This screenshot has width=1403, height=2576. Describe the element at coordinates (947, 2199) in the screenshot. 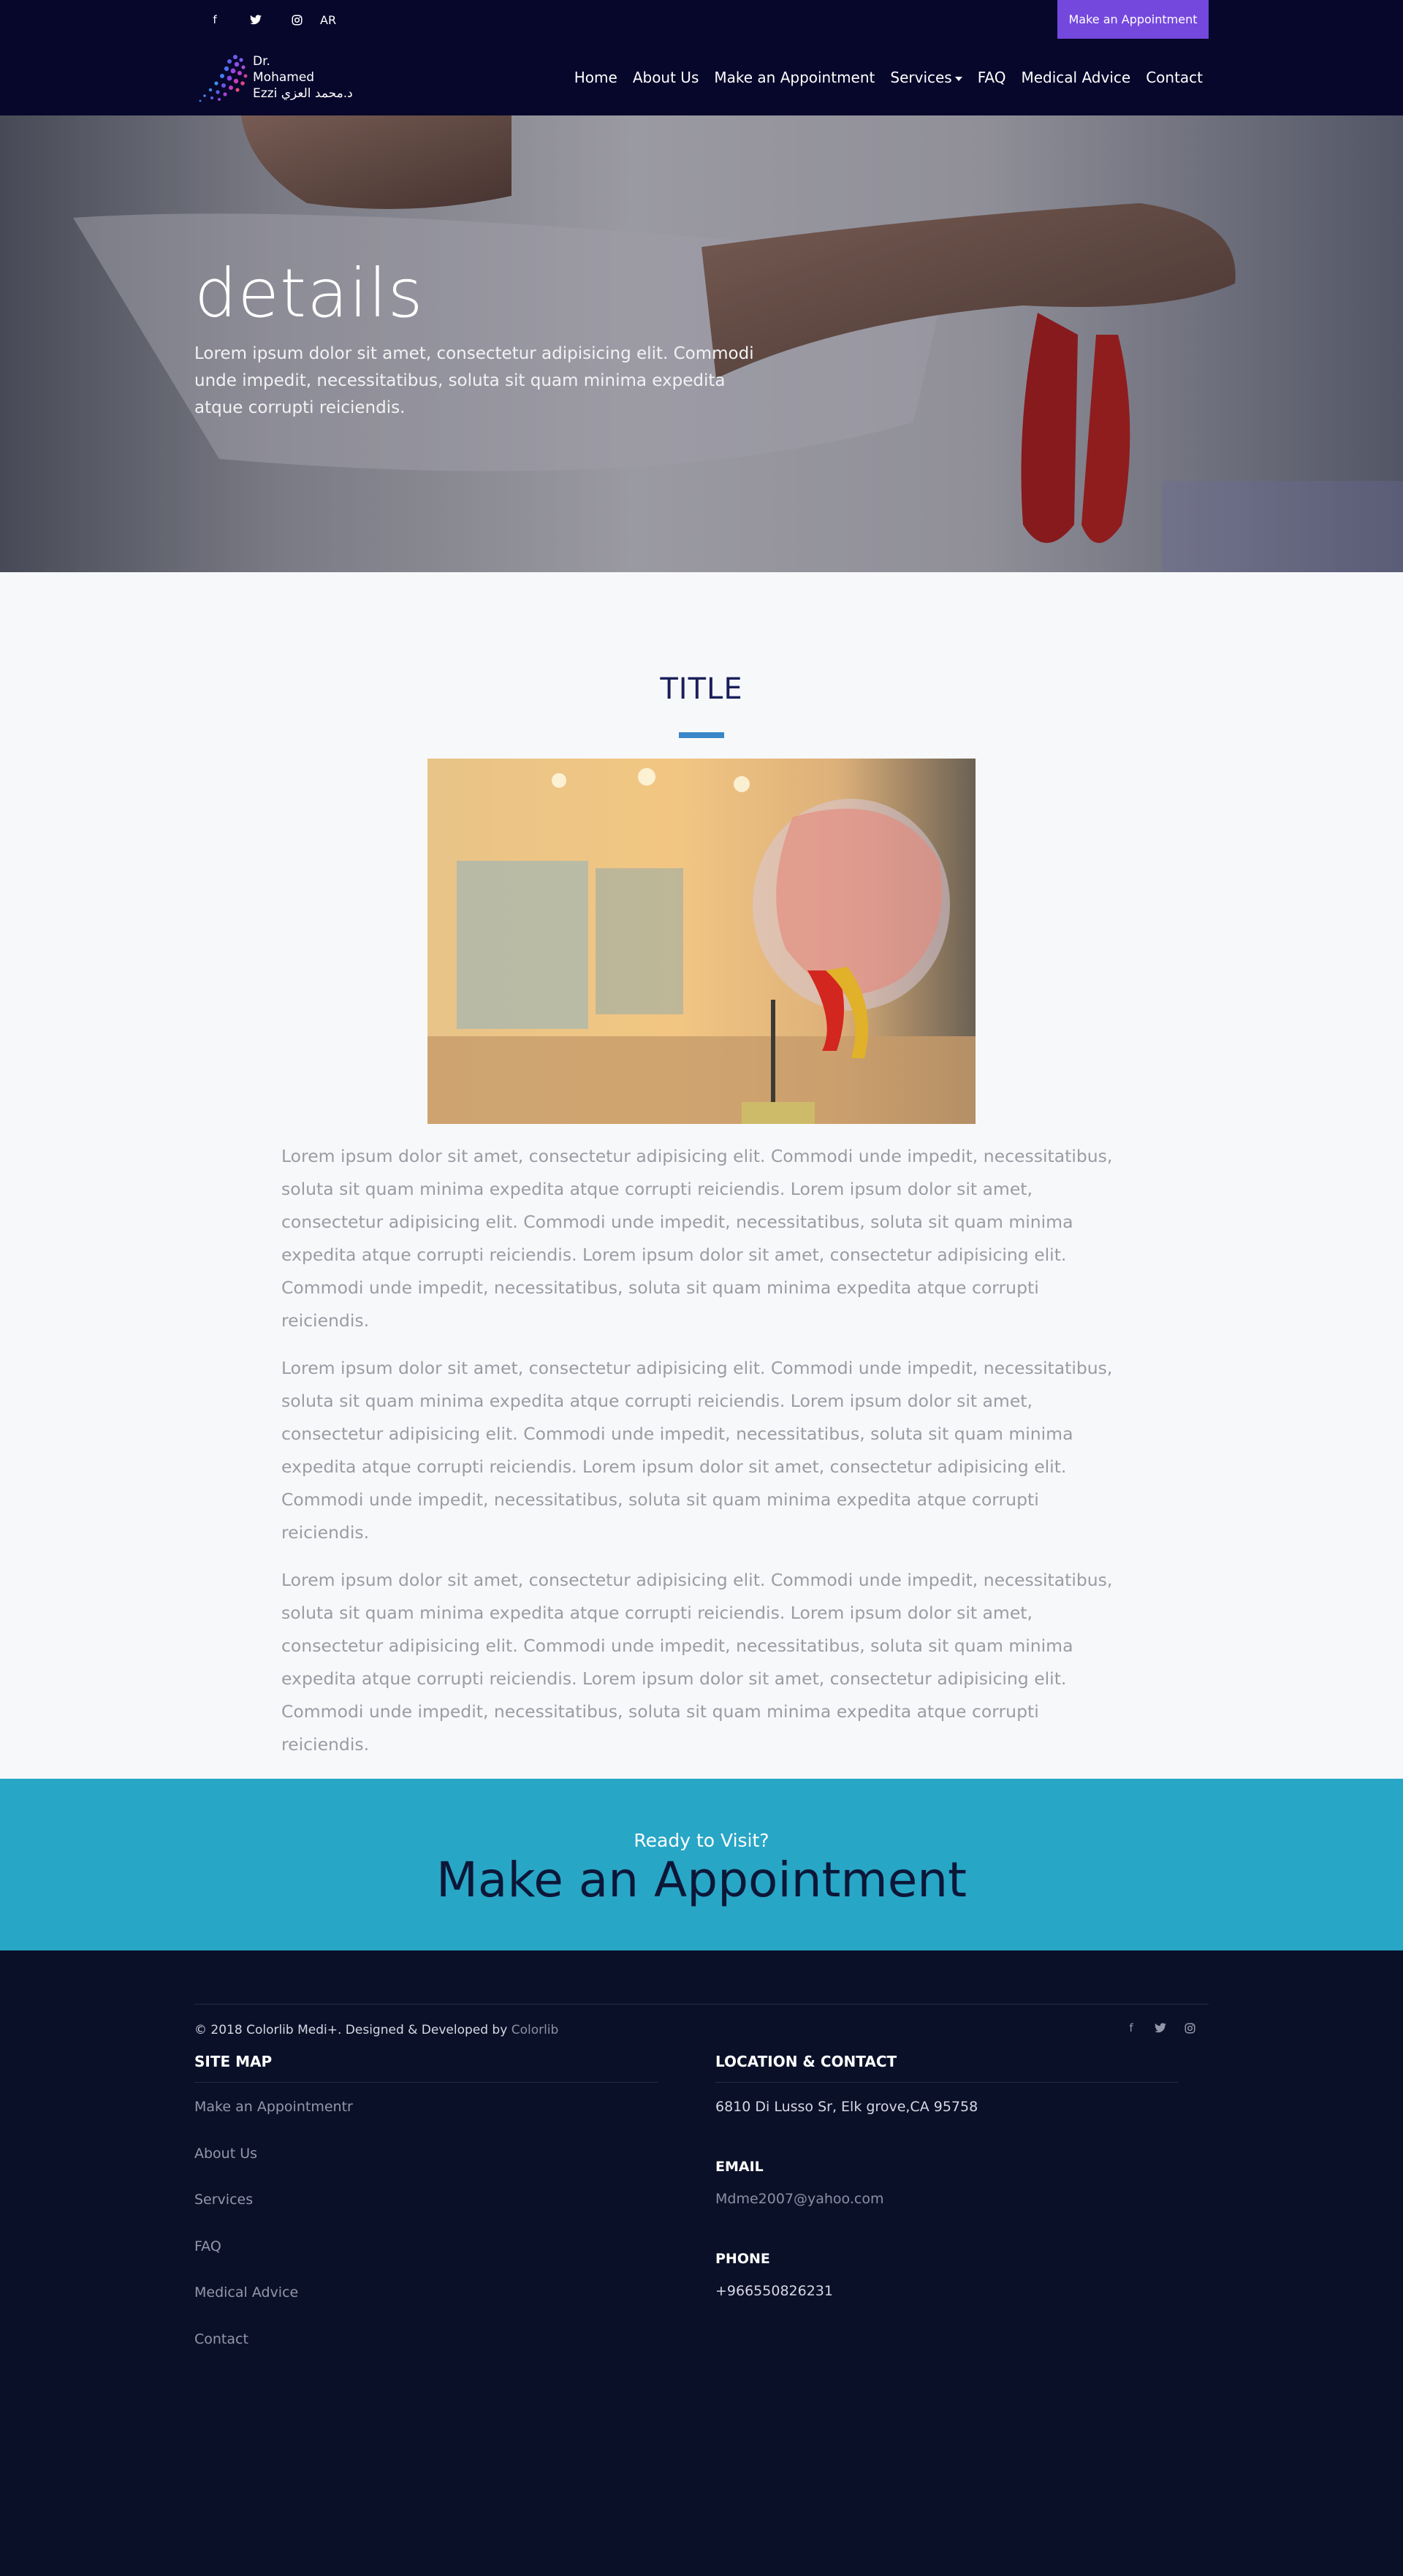

I see `email-link: Mdme2007@yahoo.com` at that location.